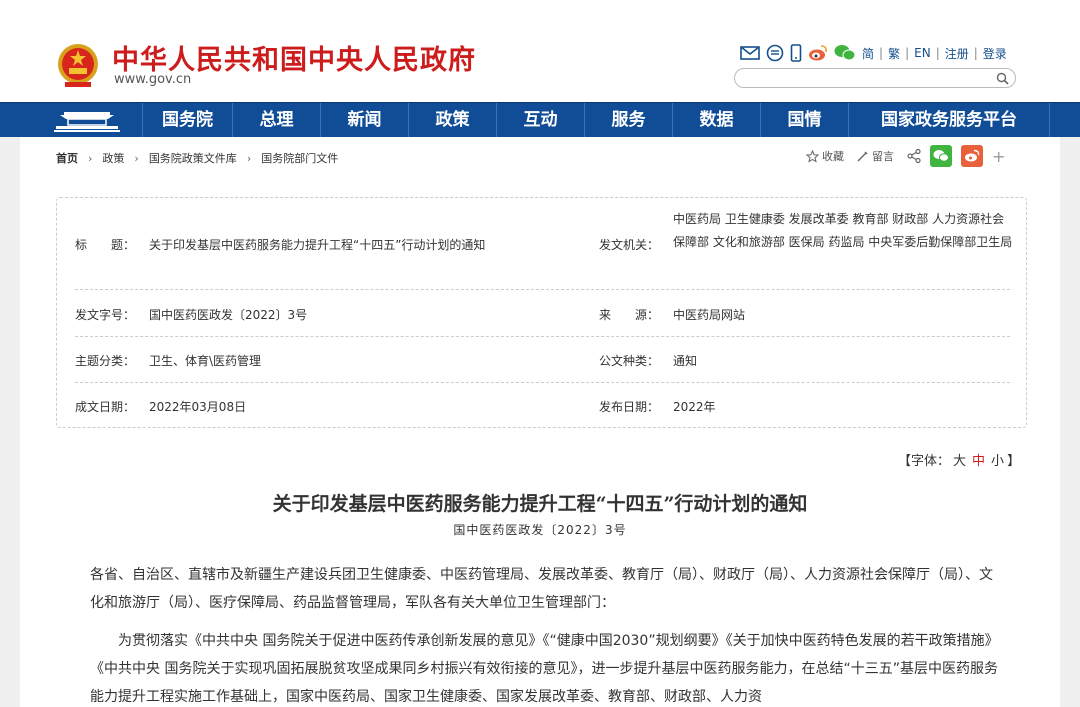 The image size is (1080, 707). I want to click on search-icon, so click(1002, 78).